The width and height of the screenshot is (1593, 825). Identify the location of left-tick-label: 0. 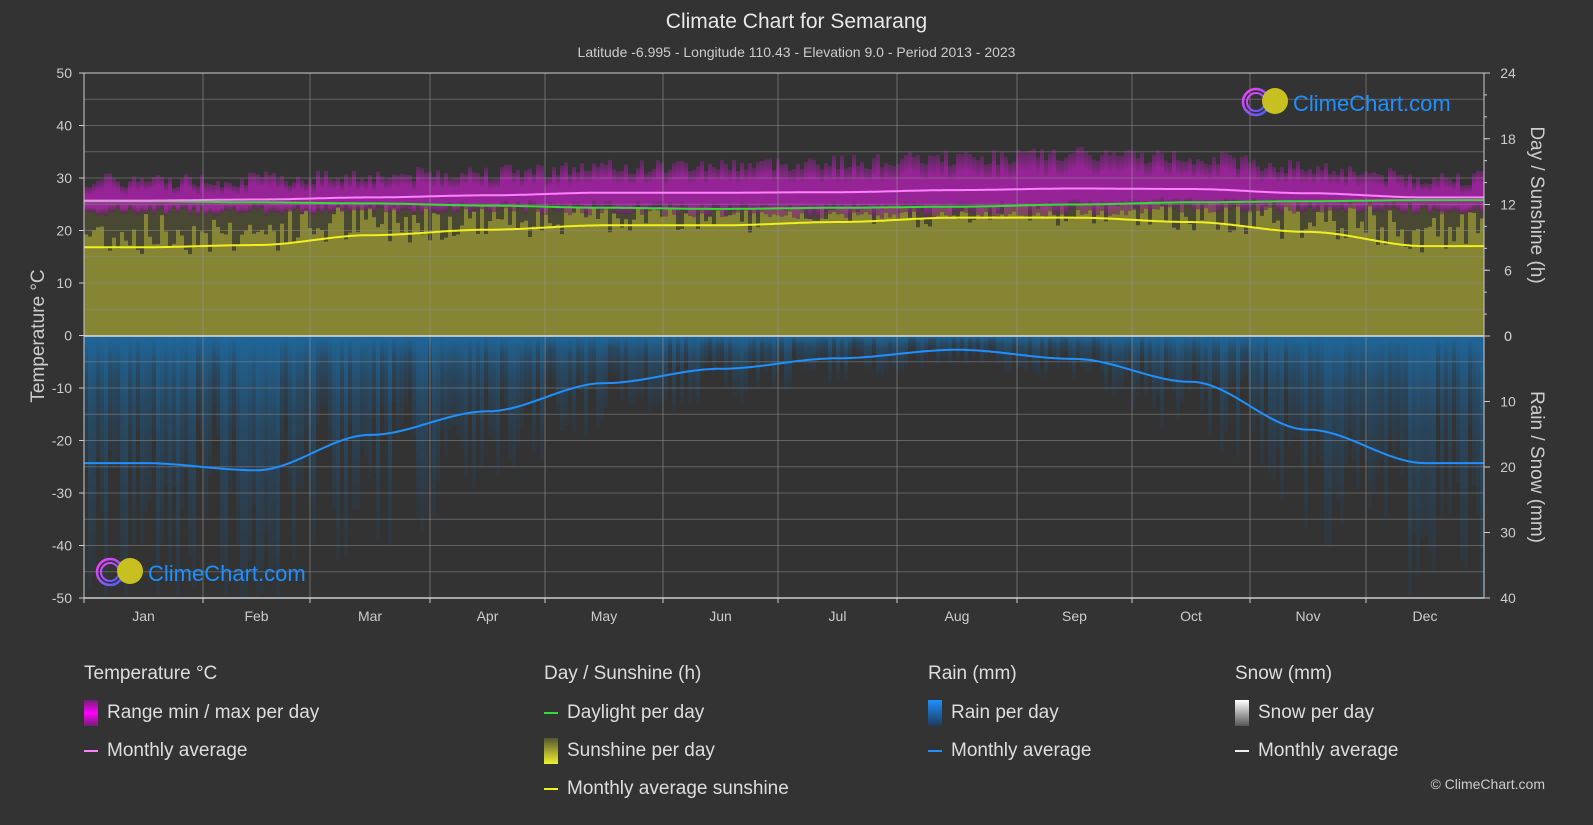
(68, 336).